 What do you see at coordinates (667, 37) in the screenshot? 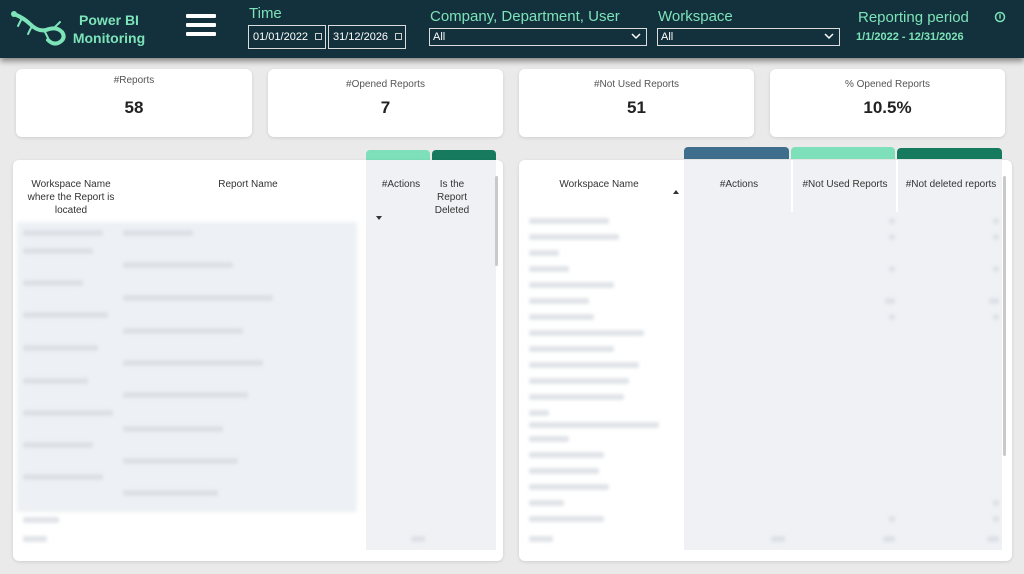
I see `workspace-dropdown-value: All` at bounding box center [667, 37].